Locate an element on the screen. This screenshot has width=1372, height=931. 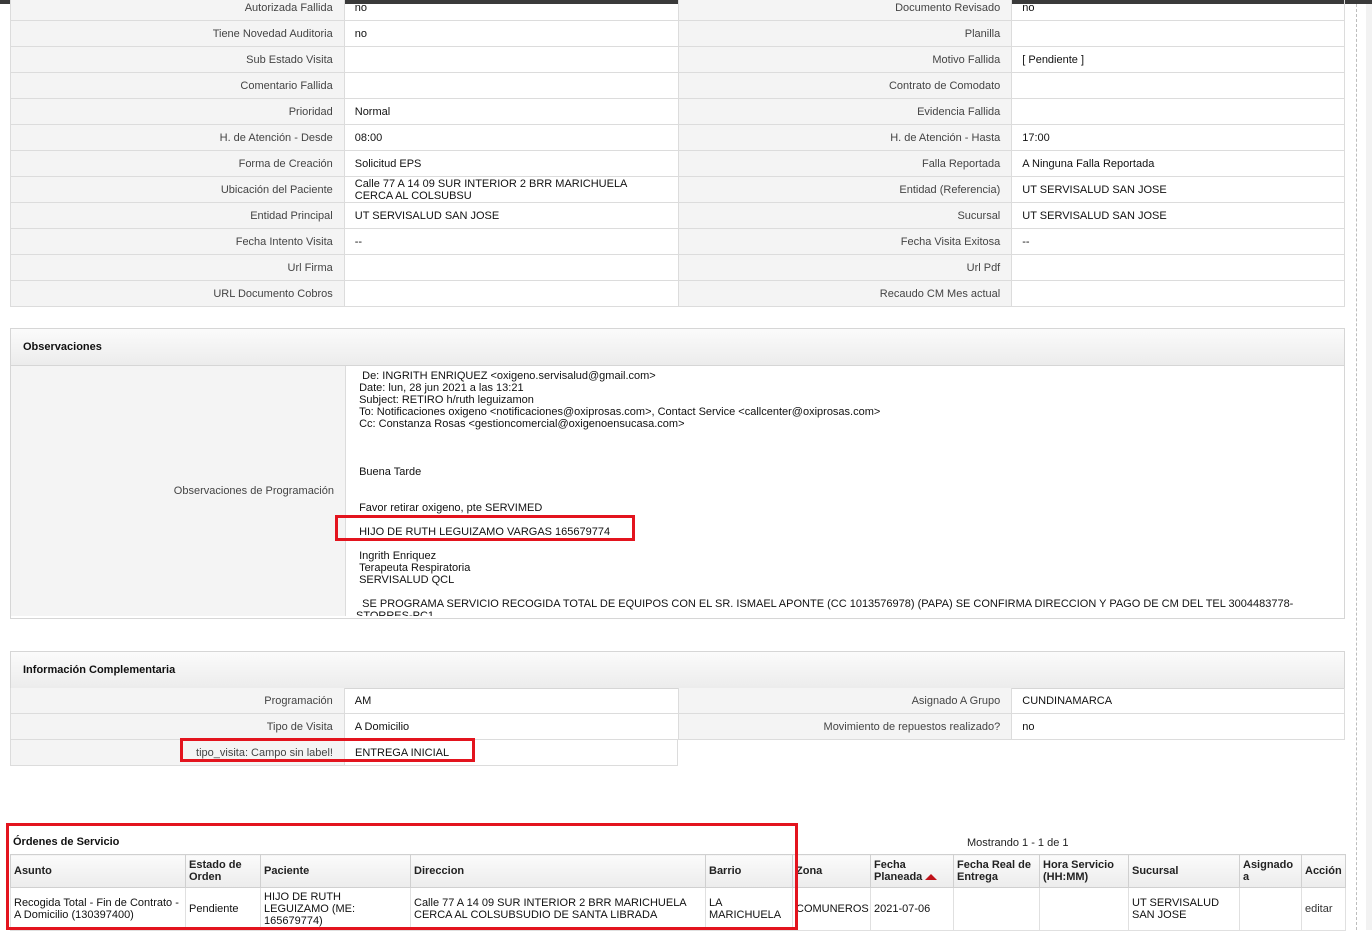
field-label: Ubicación del Paciente is located at coordinates (177, 189).